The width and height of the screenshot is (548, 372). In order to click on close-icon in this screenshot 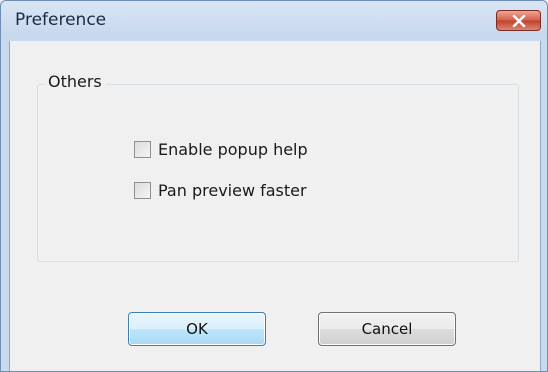, I will do `click(518, 20)`.